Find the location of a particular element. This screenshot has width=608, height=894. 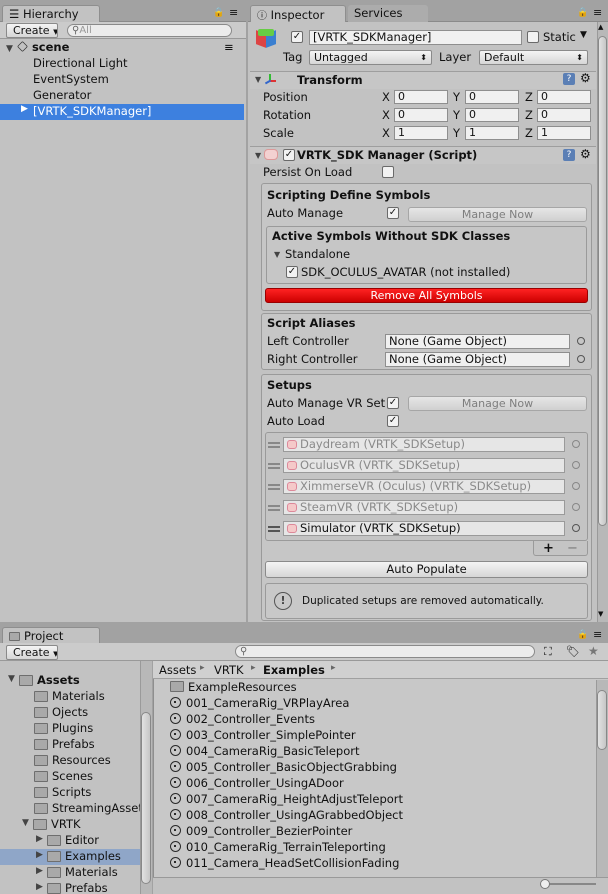

breadcrumb-item: Assets is located at coordinates (177, 670).